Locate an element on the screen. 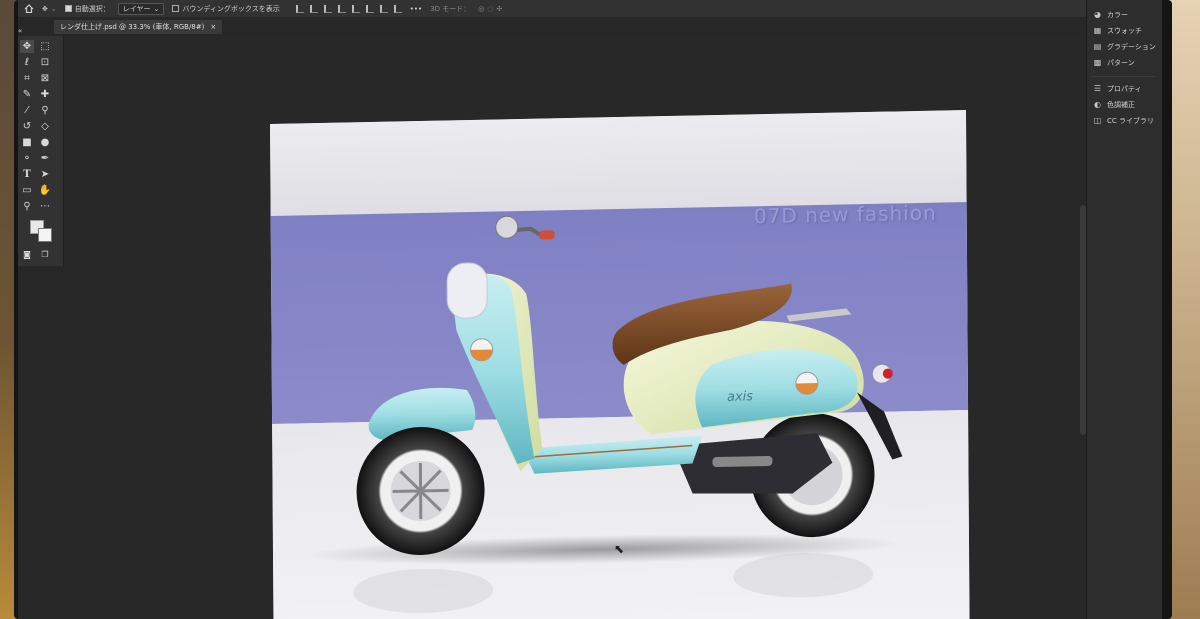 The height and width of the screenshot is (619, 1200). align-top-icon is located at coordinates (341, 8).